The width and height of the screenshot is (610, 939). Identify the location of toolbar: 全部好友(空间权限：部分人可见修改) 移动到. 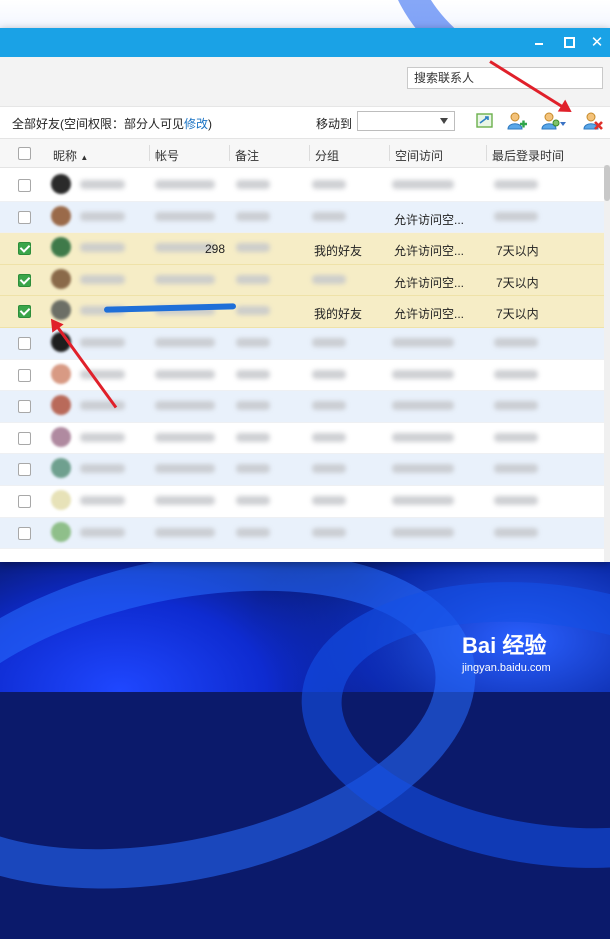
(305, 122).